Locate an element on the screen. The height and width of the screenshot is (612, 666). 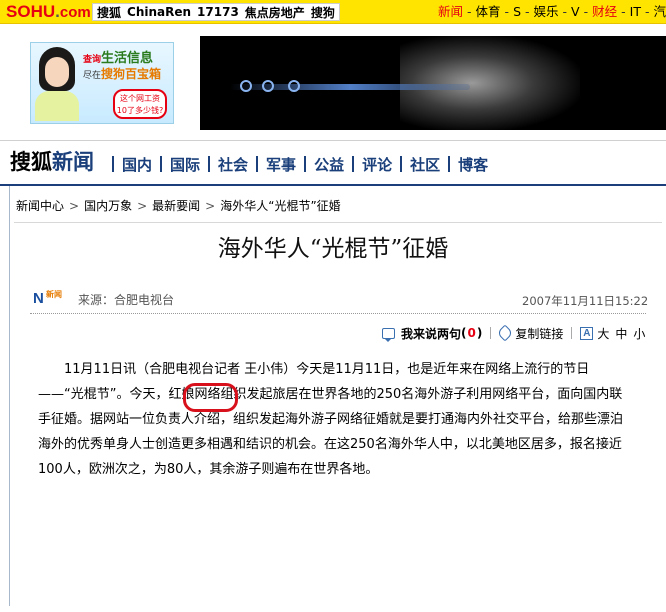
site-links: 搜狐 ChinaRen 17173 焦点房地产 搜狗 is located at coordinates (216, 12).